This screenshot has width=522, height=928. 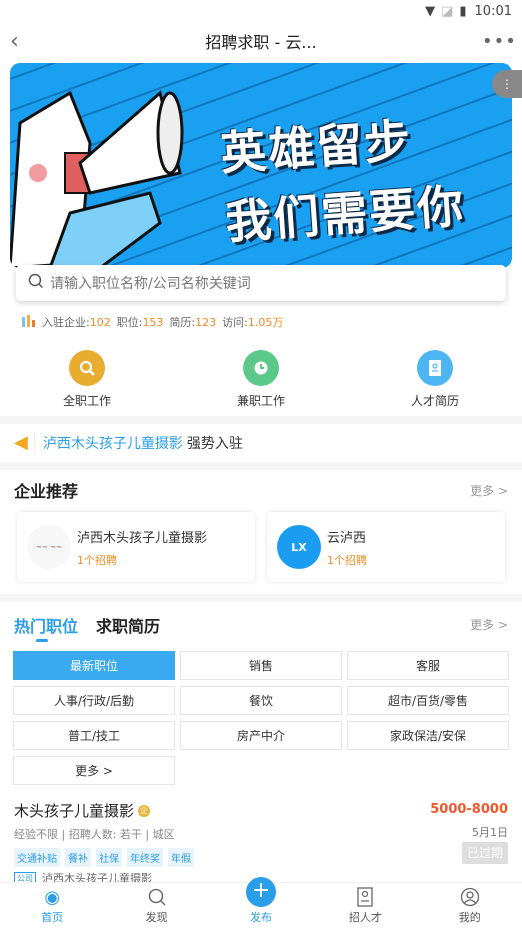 I want to click on stats-bar: 入驻企业:102 职位:153 简历:123 访问:1.05万, so click(x=152, y=322).